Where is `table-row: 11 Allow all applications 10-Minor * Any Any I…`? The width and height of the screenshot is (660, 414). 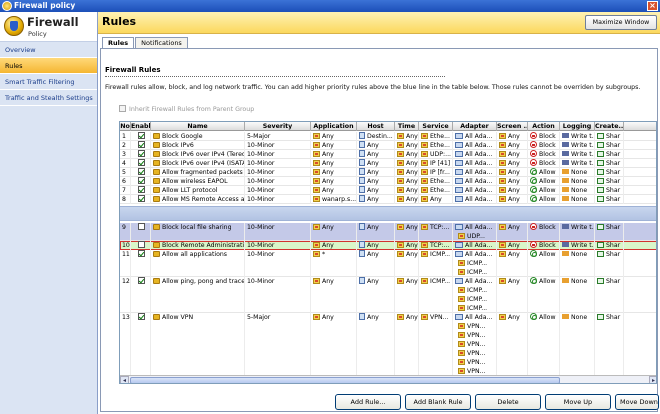
table-row: 11 Allow all applications 10-Minor * Any Any I… is located at coordinates (388, 263).